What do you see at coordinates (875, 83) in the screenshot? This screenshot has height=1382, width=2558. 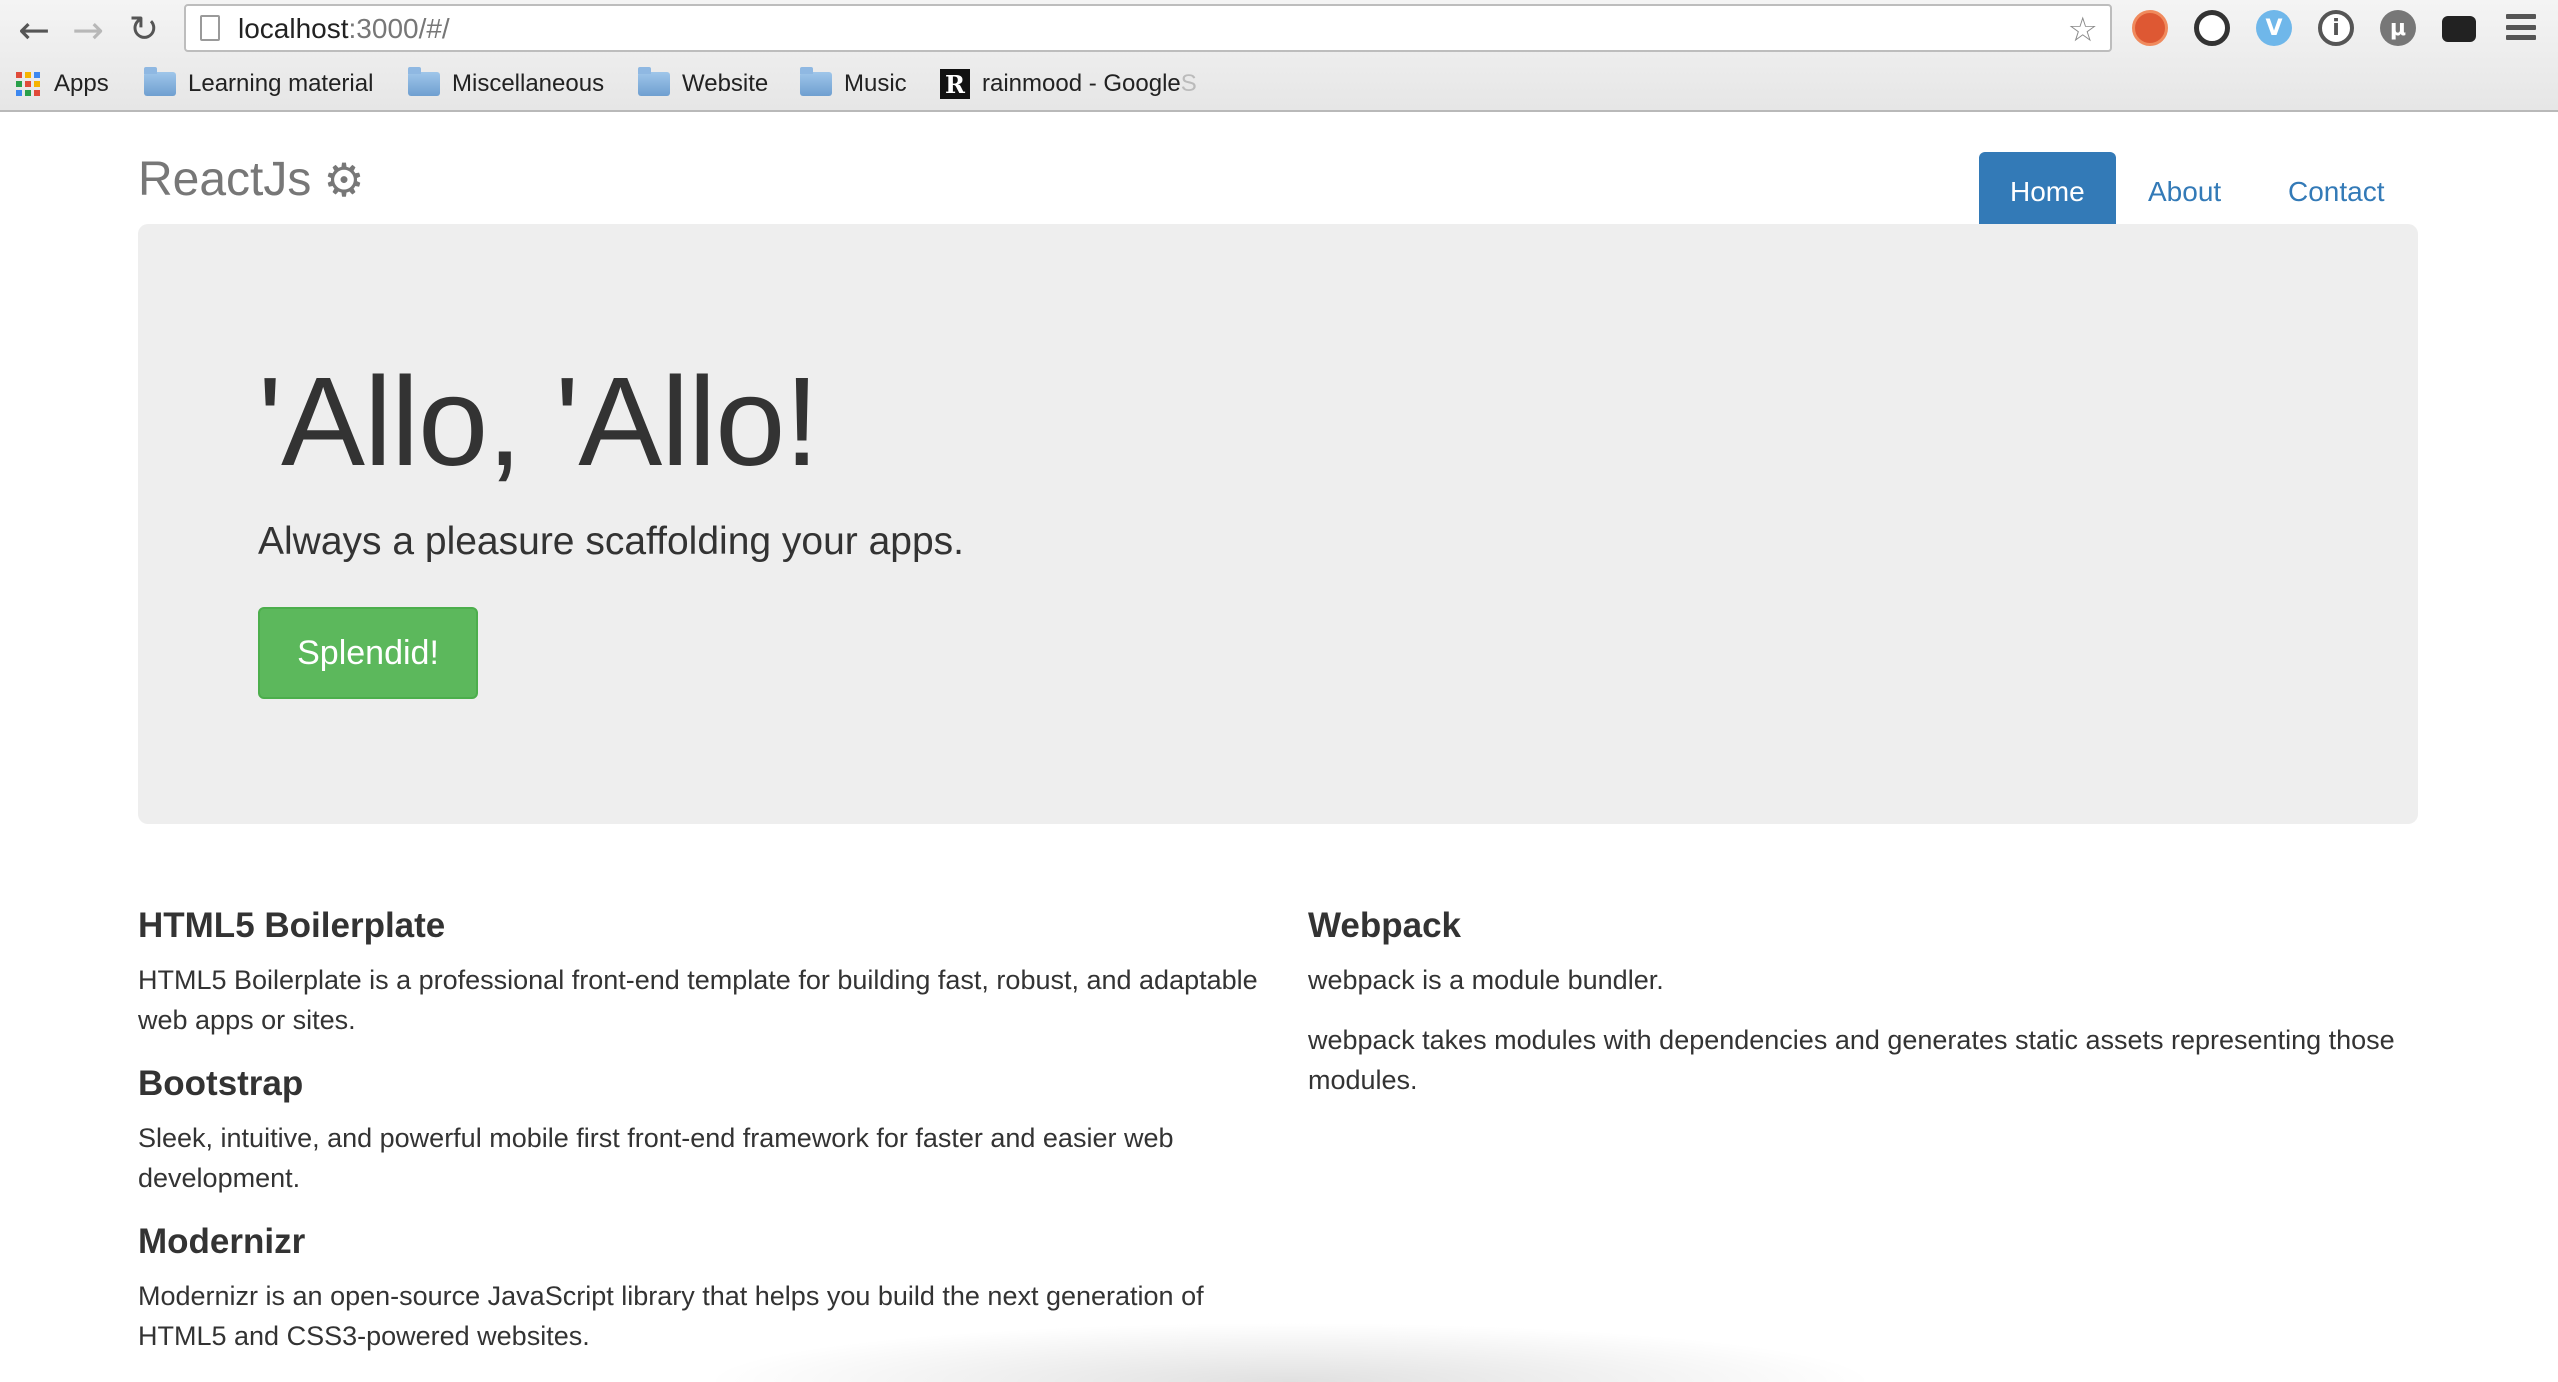 I see `bookmark-label: Music` at bounding box center [875, 83].